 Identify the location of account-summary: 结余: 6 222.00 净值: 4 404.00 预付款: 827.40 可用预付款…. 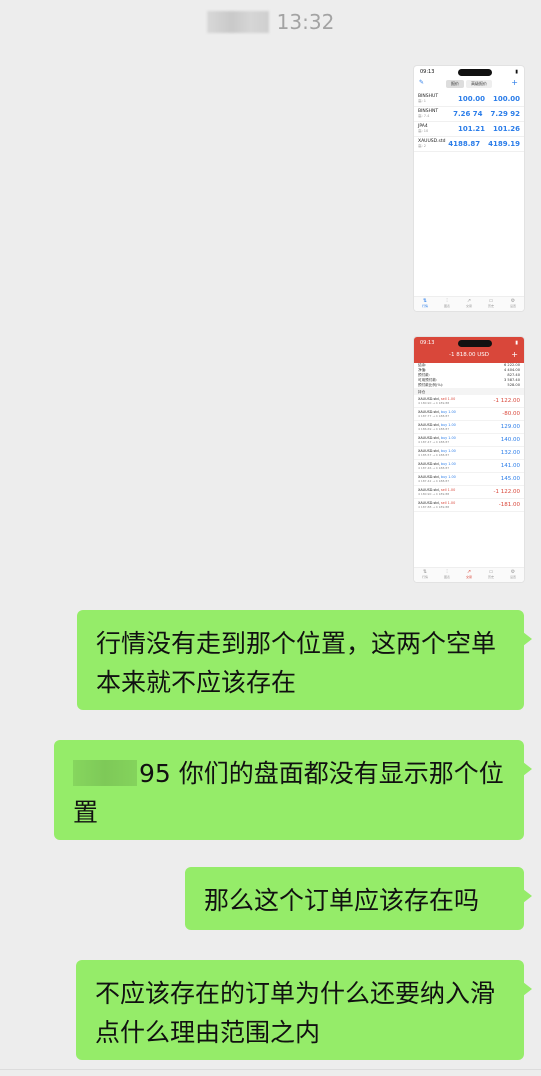
(469, 375).